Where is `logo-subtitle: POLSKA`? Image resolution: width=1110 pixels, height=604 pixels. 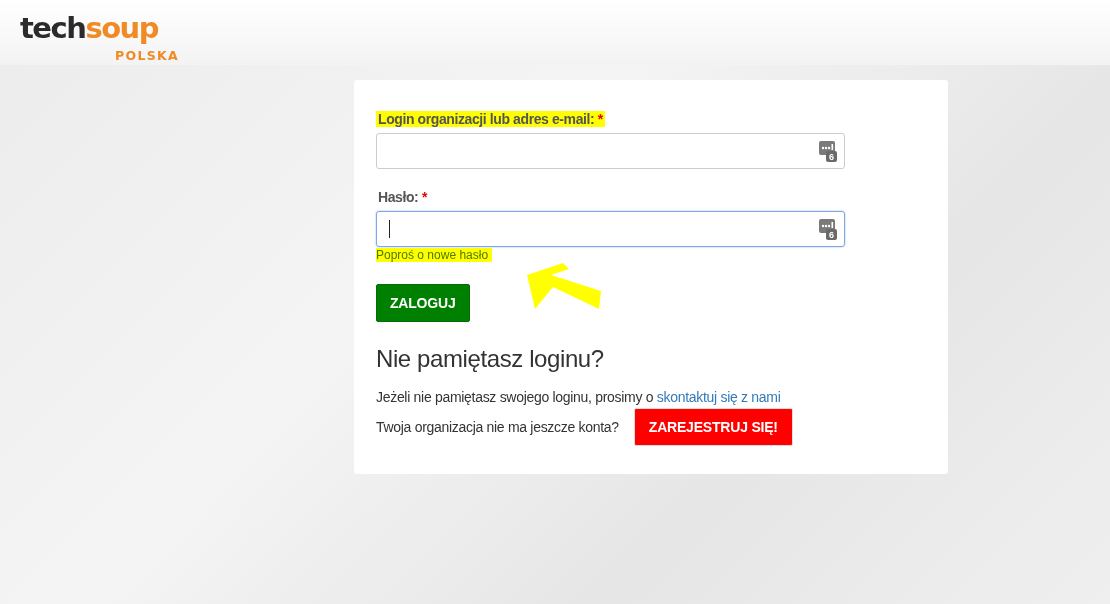 logo-subtitle: POLSKA is located at coordinates (147, 55).